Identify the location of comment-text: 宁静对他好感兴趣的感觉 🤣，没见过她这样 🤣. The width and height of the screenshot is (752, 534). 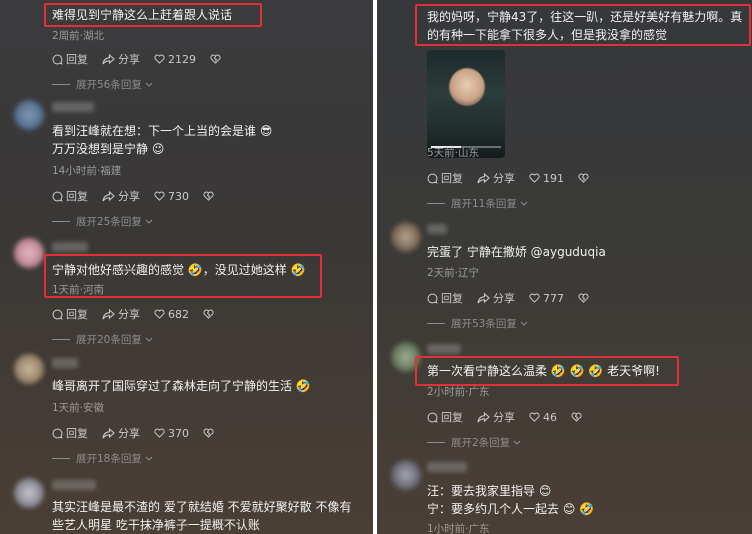
(179, 270).